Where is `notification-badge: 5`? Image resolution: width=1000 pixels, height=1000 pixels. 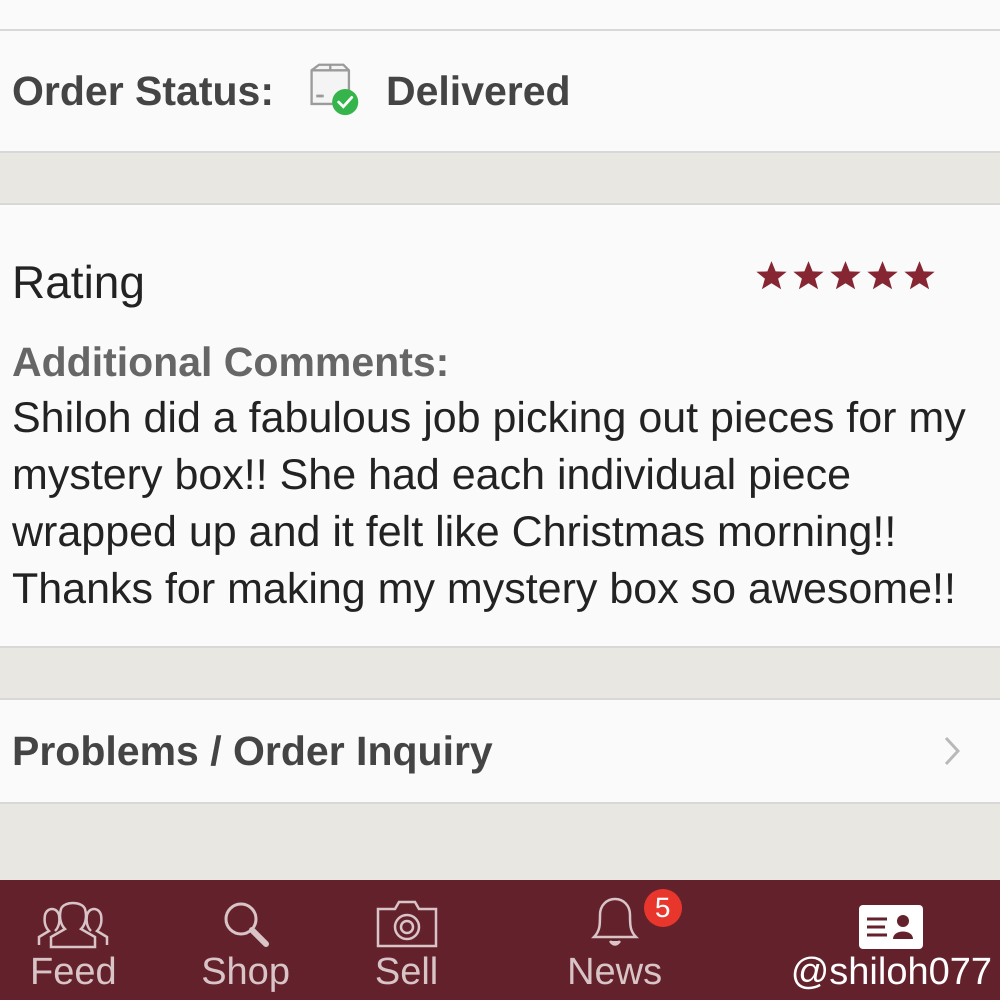 notification-badge: 5 is located at coordinates (663, 908).